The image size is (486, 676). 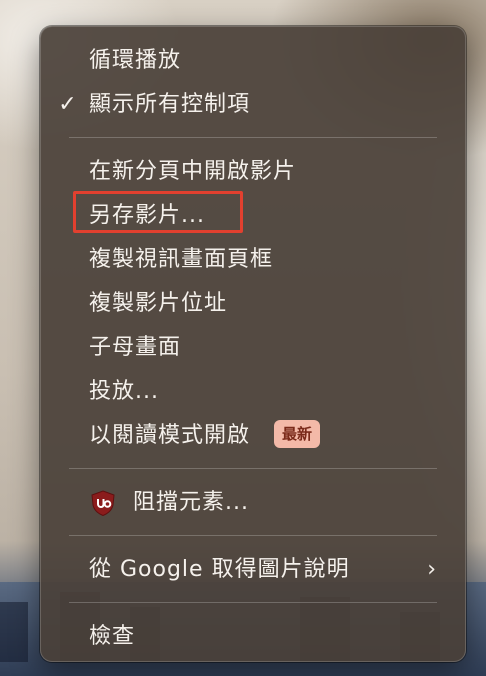 I want to click on menu-item-google-image-description-label: 從 Google 取得圖片說明, so click(x=219, y=569).